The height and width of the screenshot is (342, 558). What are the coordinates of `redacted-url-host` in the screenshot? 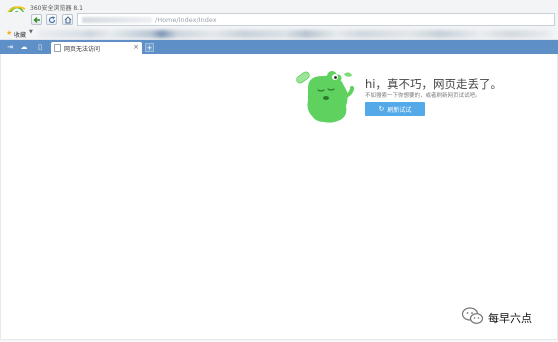 It's located at (117, 20).